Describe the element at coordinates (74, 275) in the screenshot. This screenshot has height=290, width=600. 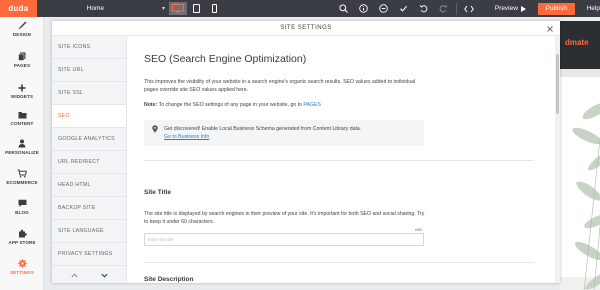
I see `chevron-up-icon` at that location.